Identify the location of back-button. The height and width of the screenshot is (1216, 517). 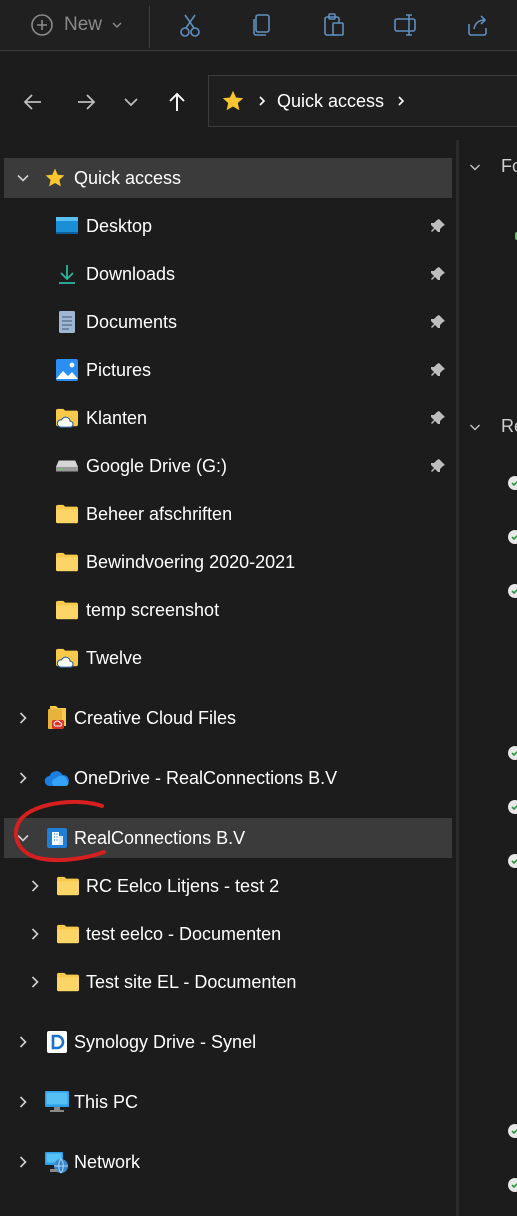
(33, 102).